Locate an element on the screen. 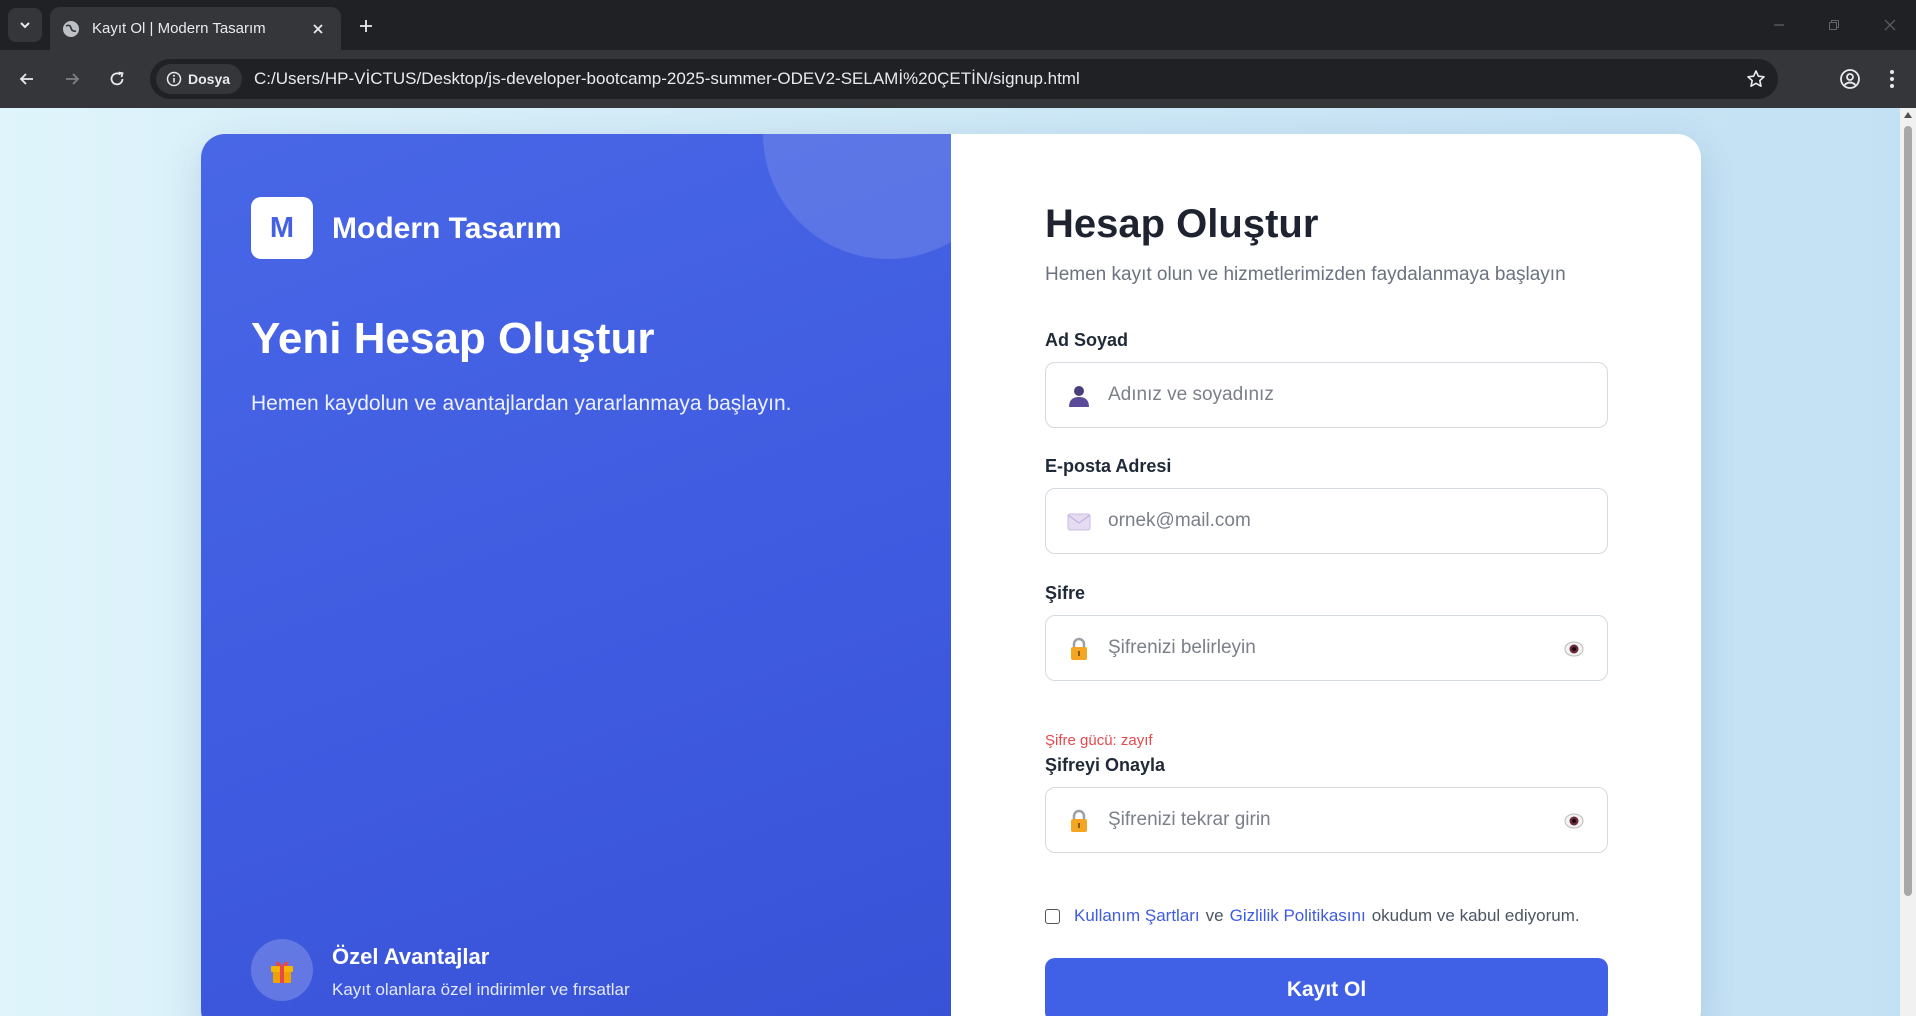  signup-button: Kayıt Ol is located at coordinates (1326, 987).